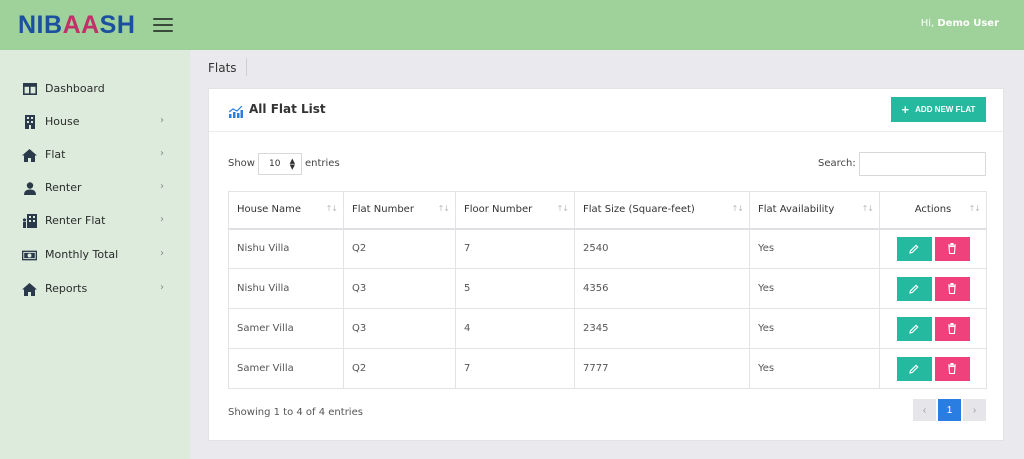 The image size is (1024, 459). Describe the element at coordinates (82, 254) in the screenshot. I see `sidebar-item-label: Monthly Total` at that location.